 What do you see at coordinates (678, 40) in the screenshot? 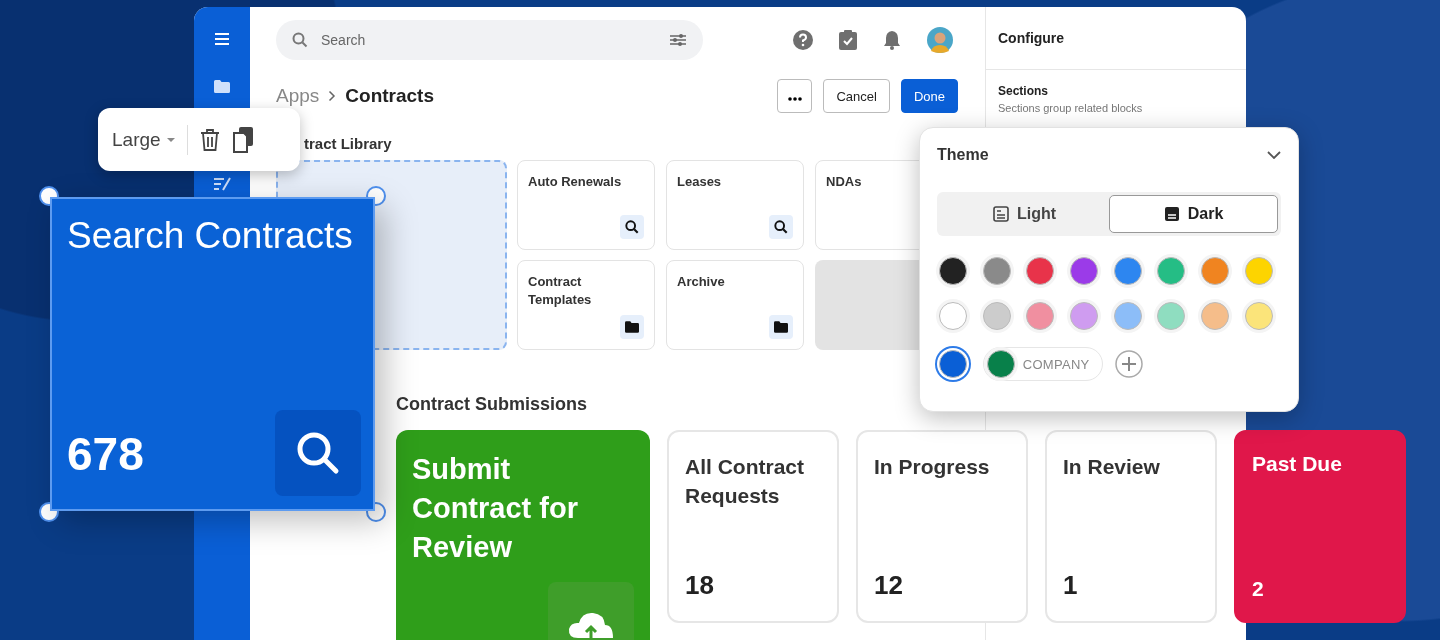
I see `filter-icon` at bounding box center [678, 40].